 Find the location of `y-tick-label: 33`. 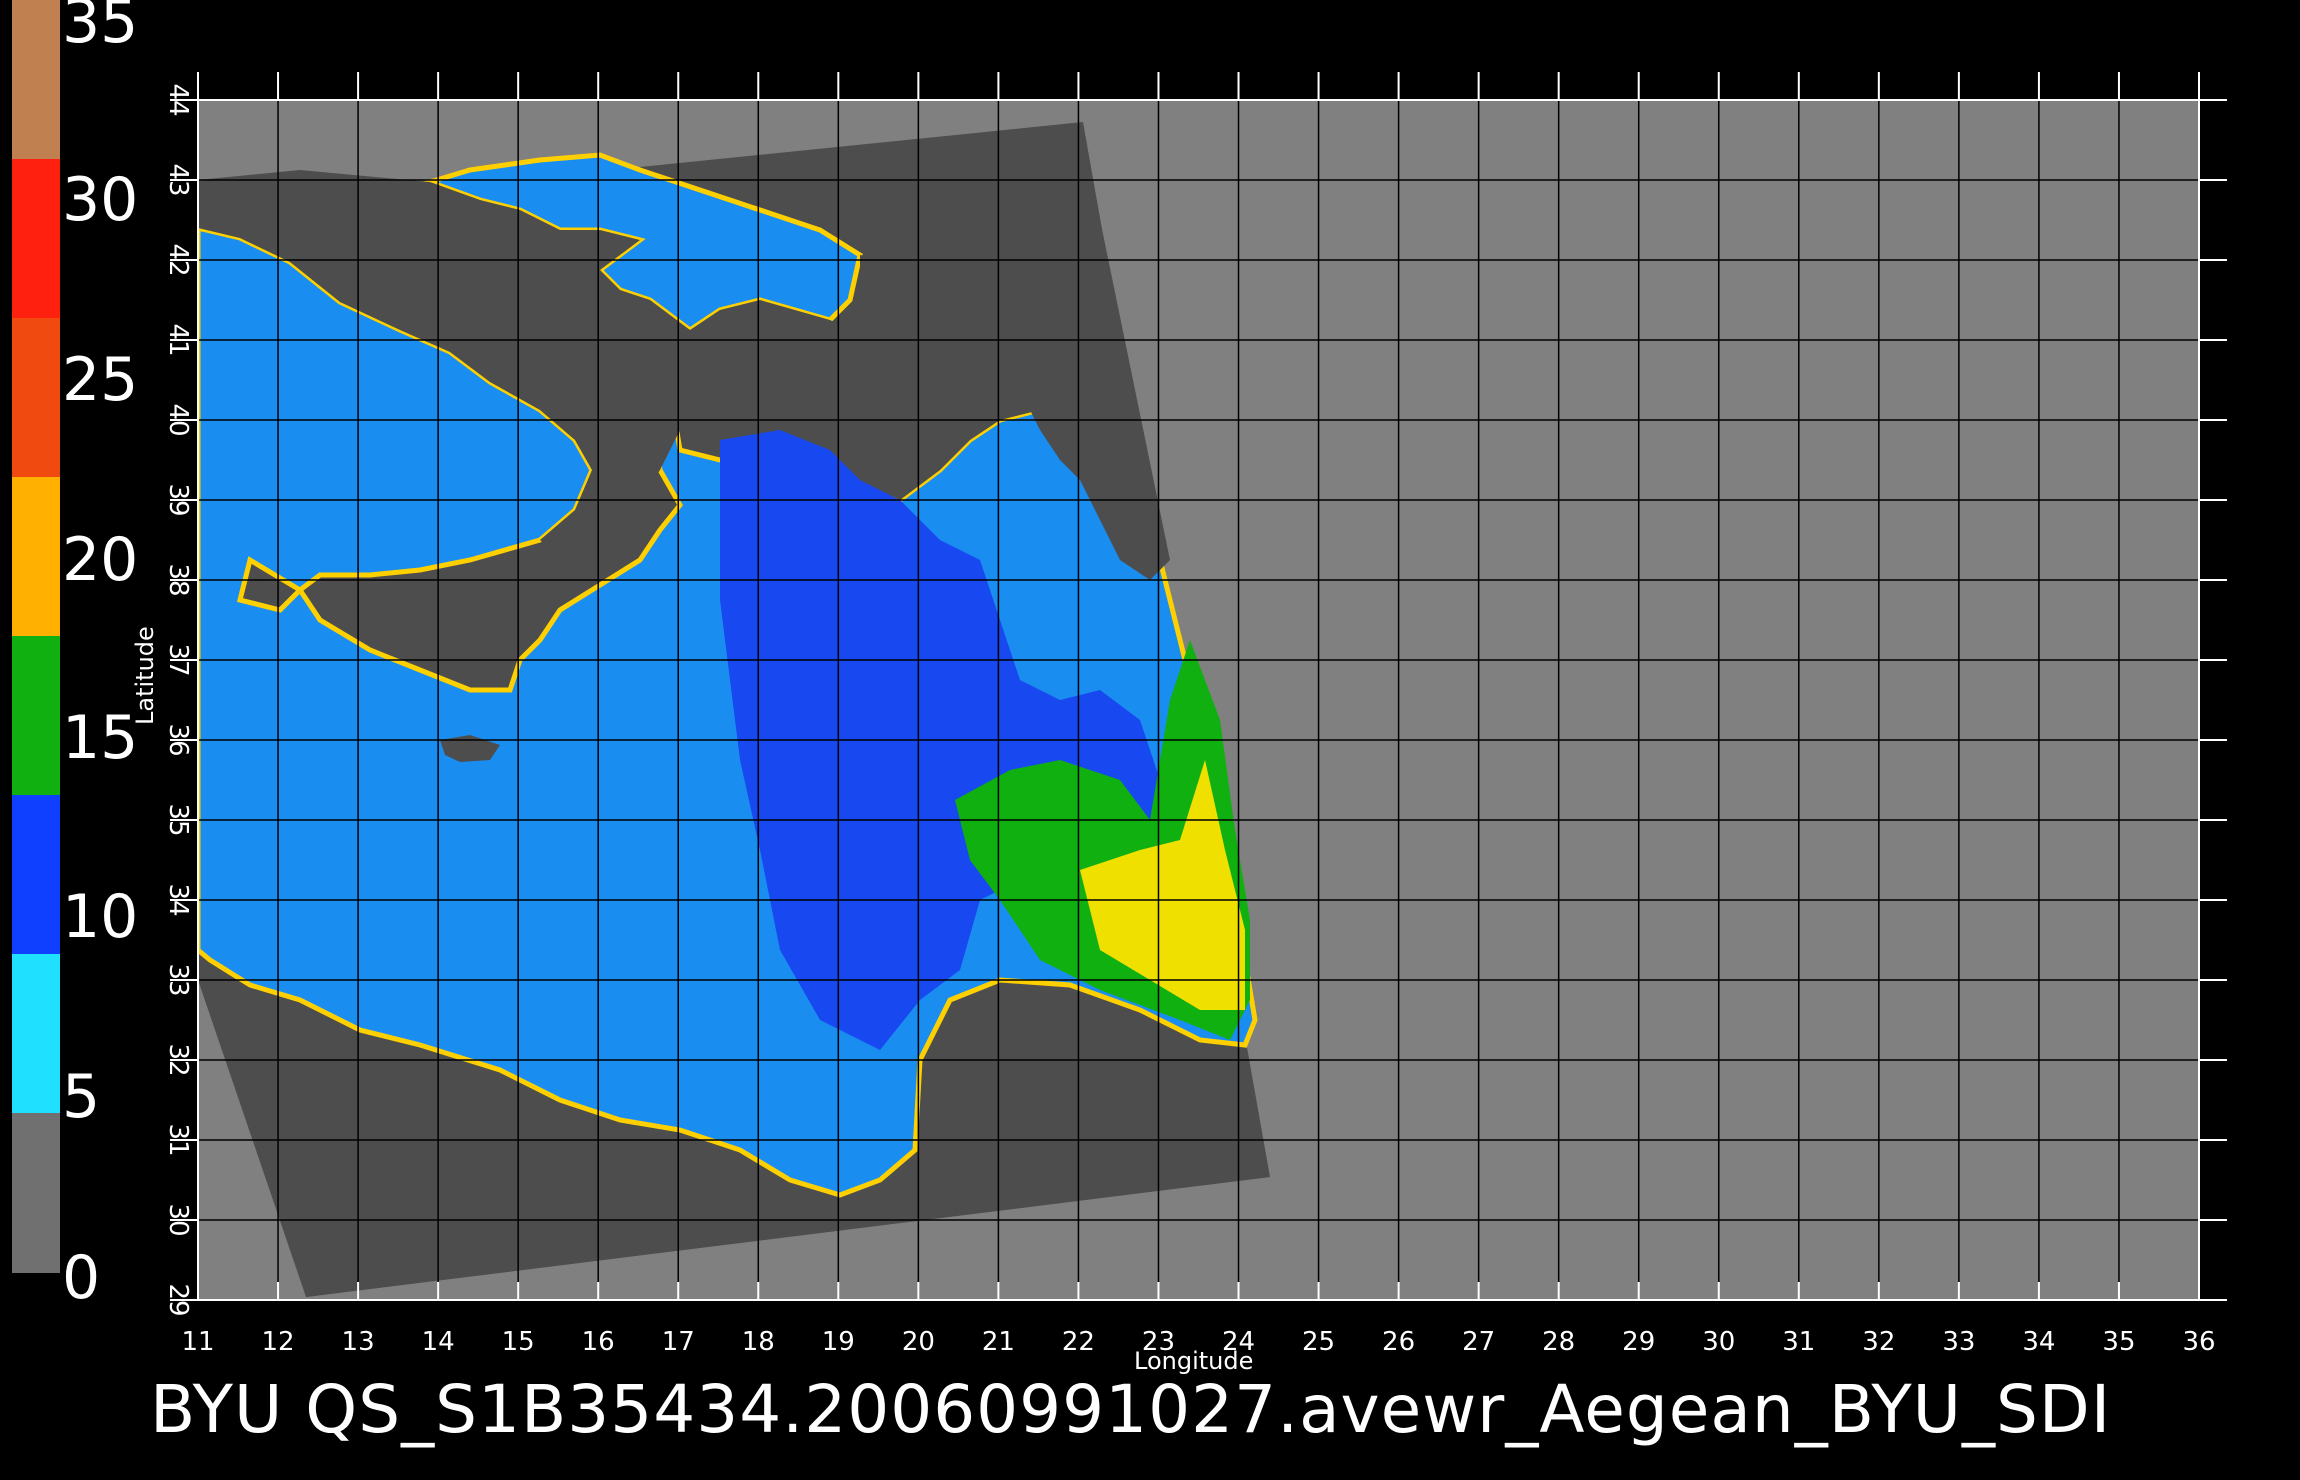

y-tick-label: 33 is located at coordinates (178, 979).